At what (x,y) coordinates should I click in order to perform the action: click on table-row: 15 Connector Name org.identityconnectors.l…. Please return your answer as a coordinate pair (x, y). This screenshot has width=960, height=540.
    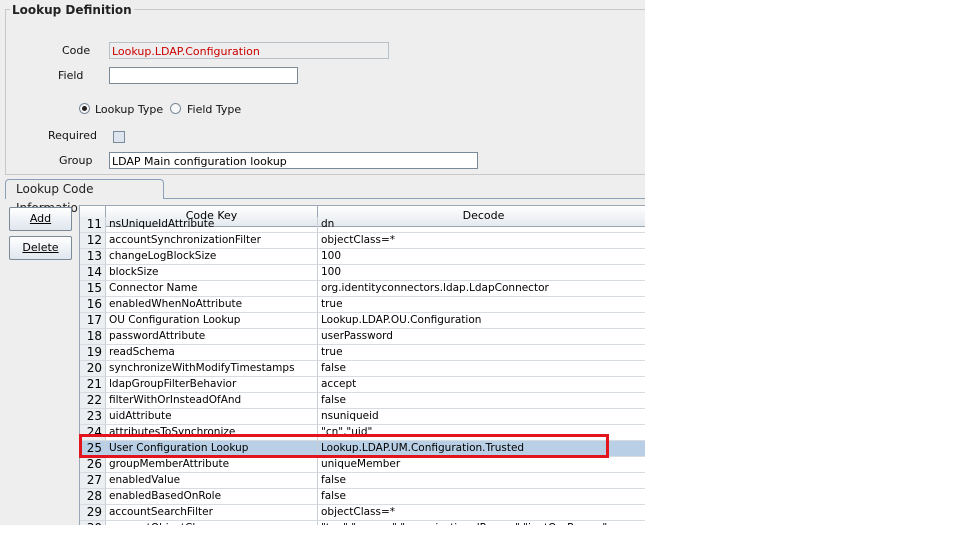
    Looking at the image, I should click on (362, 289).